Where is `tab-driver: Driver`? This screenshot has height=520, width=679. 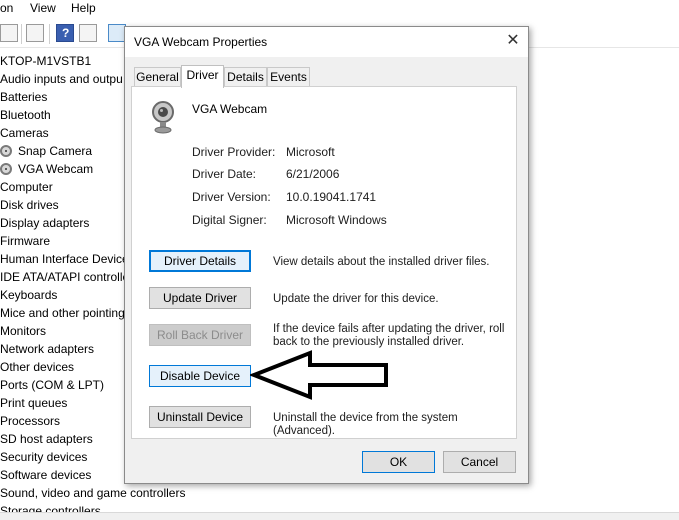 tab-driver: Driver is located at coordinates (202, 76).